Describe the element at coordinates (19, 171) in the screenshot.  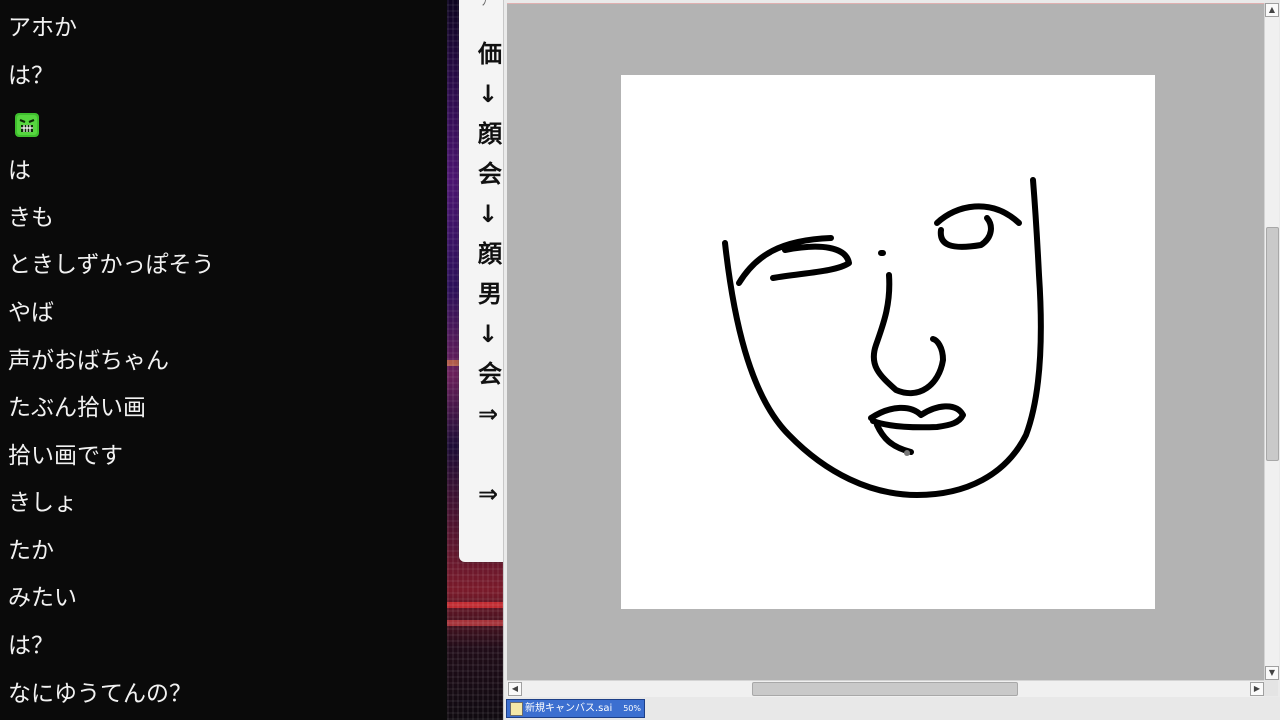
I see `chat-message: は` at that location.